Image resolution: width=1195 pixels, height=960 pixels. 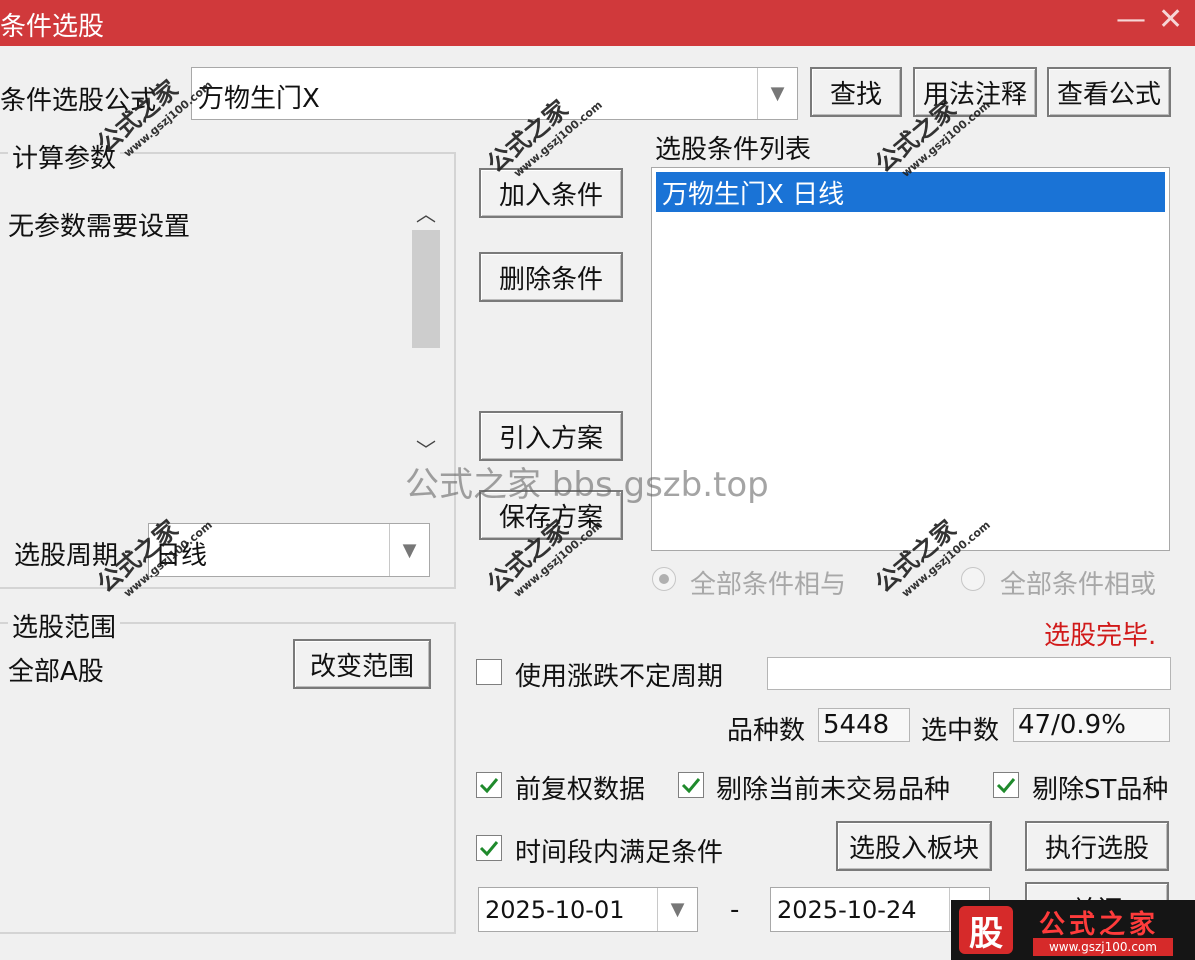 I want to click on and-radio, so click(x=664, y=579).